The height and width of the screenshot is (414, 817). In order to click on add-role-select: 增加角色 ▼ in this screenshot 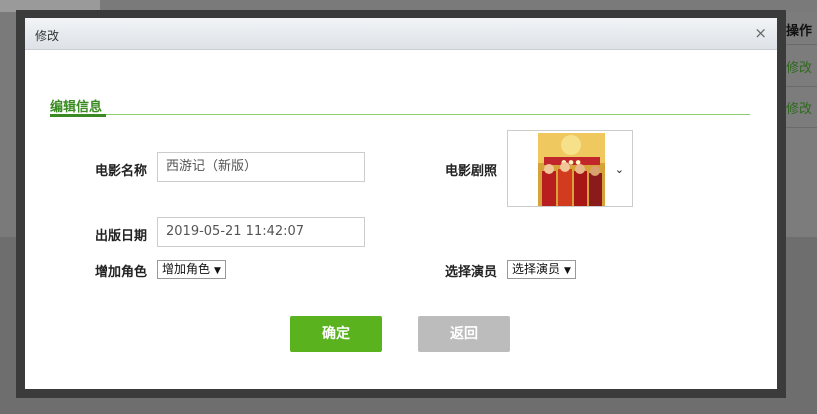, I will do `click(191, 269)`.